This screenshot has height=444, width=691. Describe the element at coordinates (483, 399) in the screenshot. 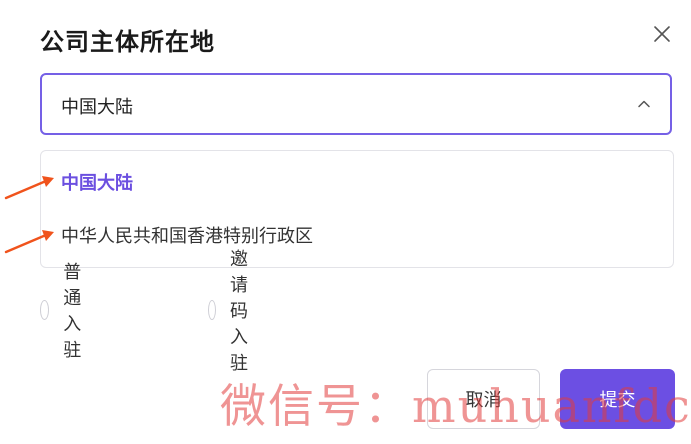

I see `cancel-button: 取消` at that location.